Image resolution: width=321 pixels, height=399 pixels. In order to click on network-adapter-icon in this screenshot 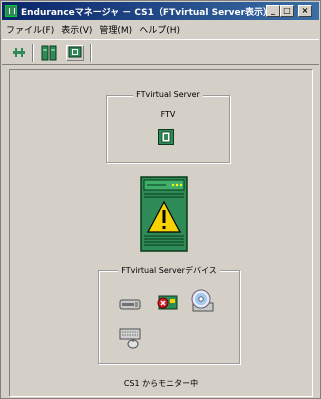, I will do `click(130, 305)`.